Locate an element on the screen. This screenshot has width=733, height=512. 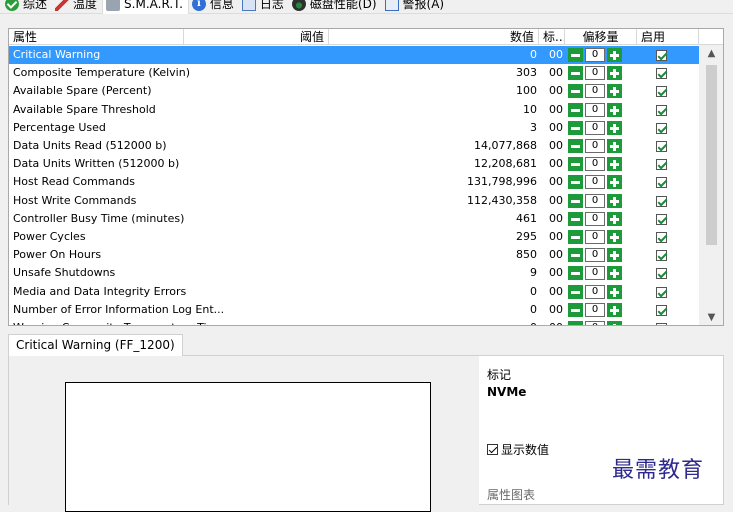
column-header-value: 数值 is located at coordinates (434, 37).